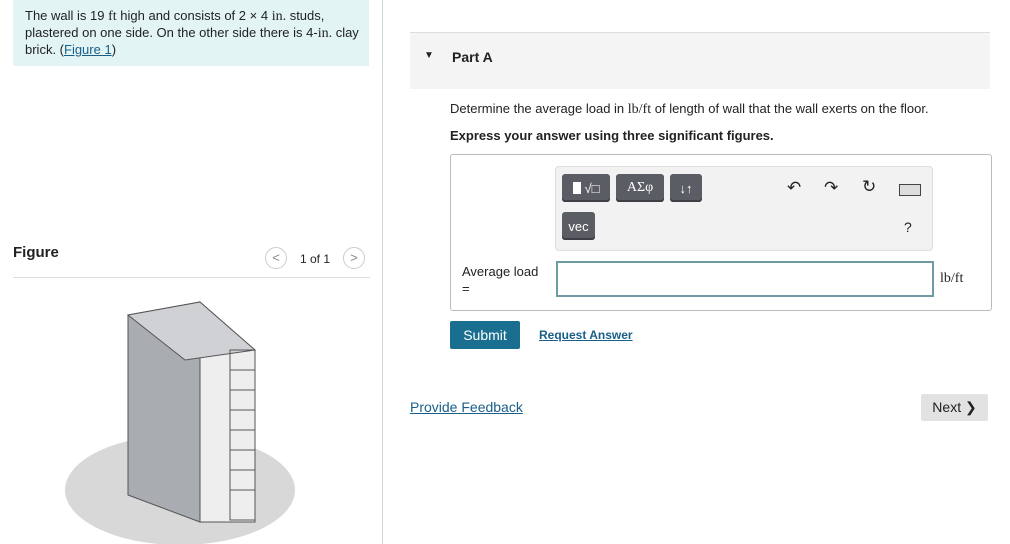  Describe the element at coordinates (578, 226) in the screenshot. I see `vec-button: vec` at that location.